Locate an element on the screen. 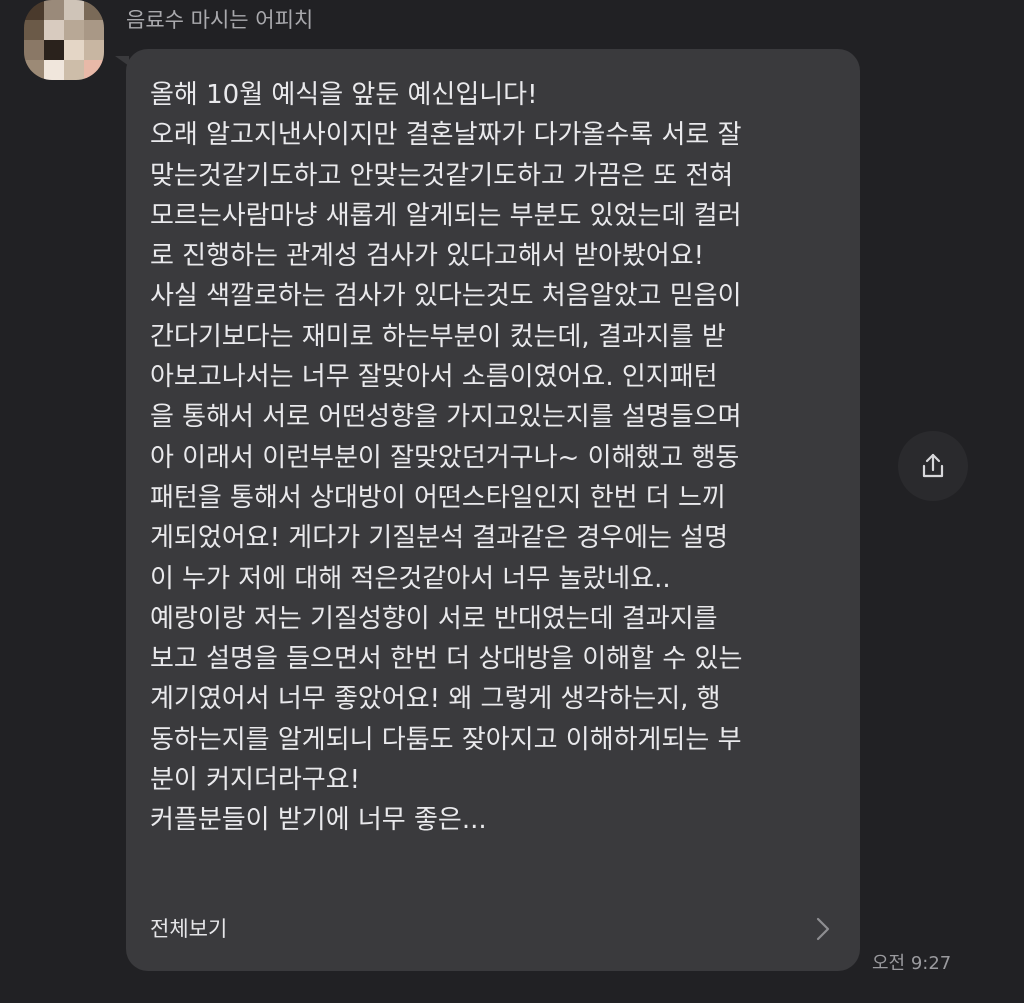  message-line: 모르는사람마냥 새롭게 알게되는 부분도 있었는데 컬러 is located at coordinates (446, 215).